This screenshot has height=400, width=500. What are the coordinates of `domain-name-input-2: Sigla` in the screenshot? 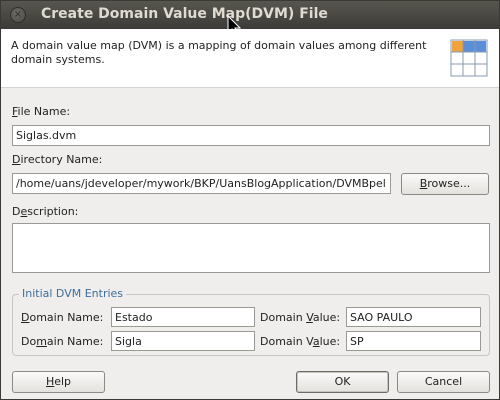 It's located at (183, 341).